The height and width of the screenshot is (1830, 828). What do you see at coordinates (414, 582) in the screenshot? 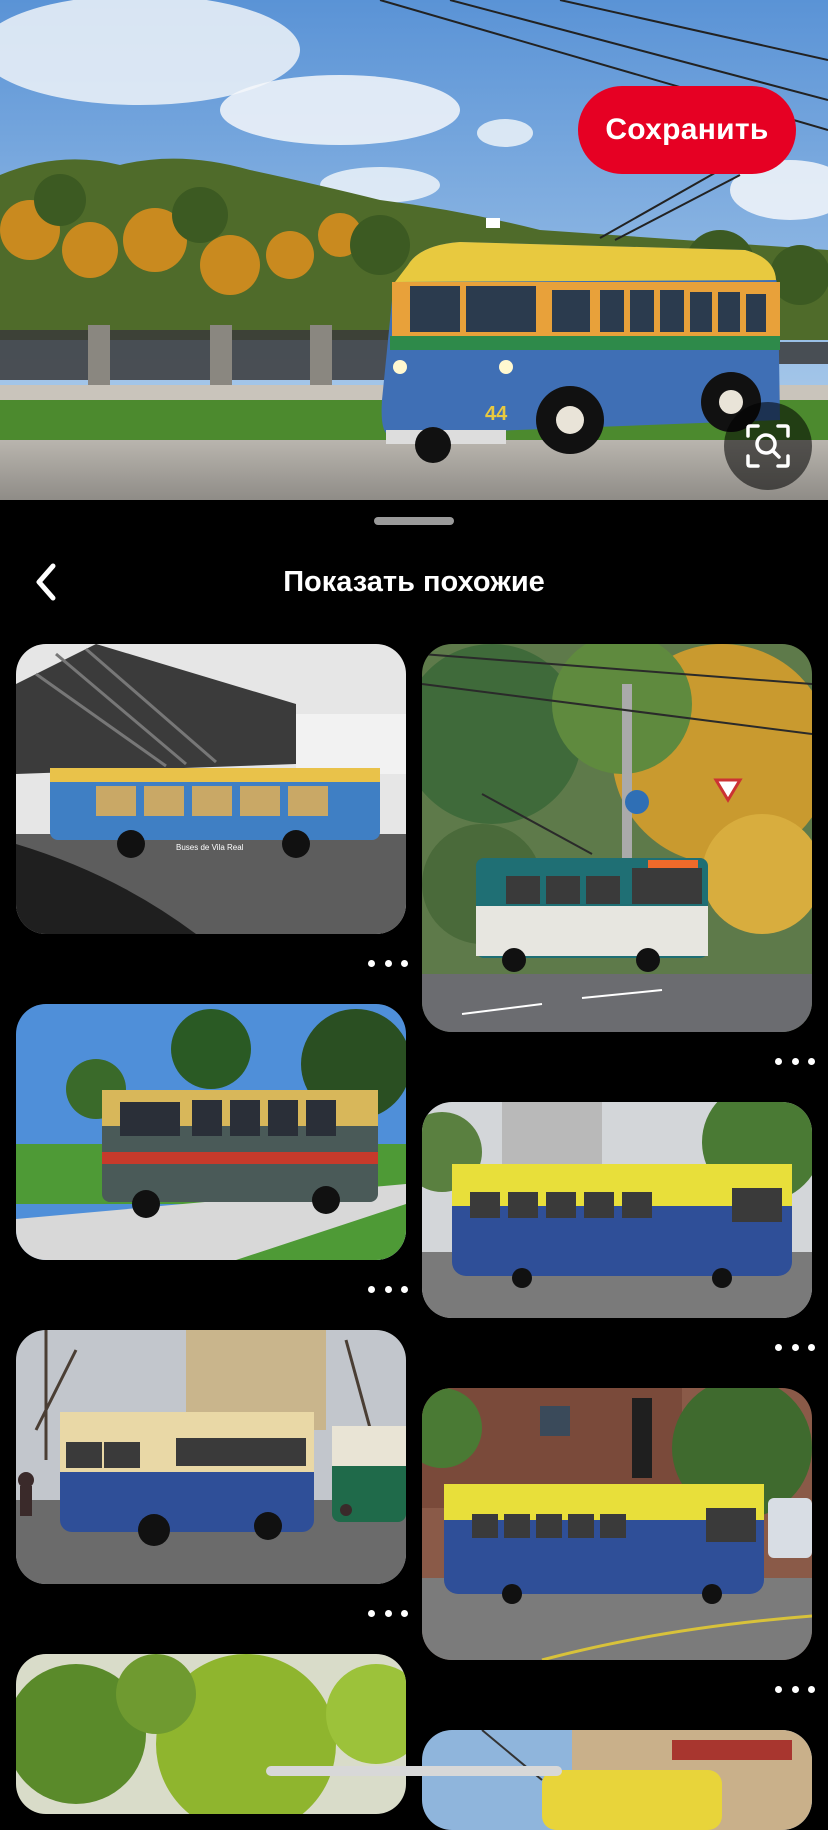
I see `sheet-title: Показать похожие` at bounding box center [414, 582].